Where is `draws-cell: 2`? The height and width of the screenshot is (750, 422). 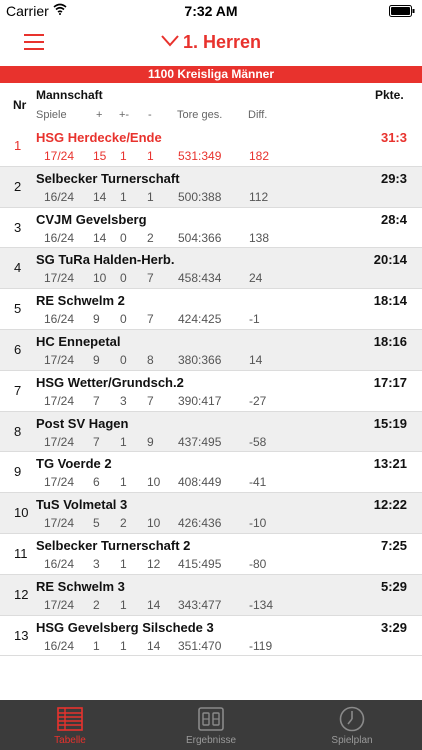
draws-cell: 2 is located at coordinates (123, 523).